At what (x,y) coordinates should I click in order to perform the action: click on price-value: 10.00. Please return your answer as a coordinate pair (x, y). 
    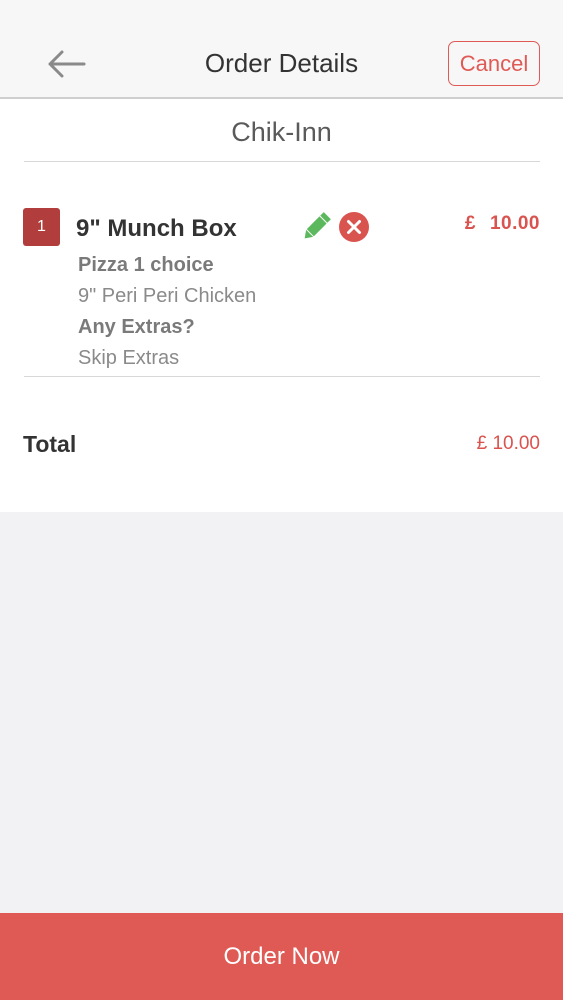
    Looking at the image, I should click on (514, 223).